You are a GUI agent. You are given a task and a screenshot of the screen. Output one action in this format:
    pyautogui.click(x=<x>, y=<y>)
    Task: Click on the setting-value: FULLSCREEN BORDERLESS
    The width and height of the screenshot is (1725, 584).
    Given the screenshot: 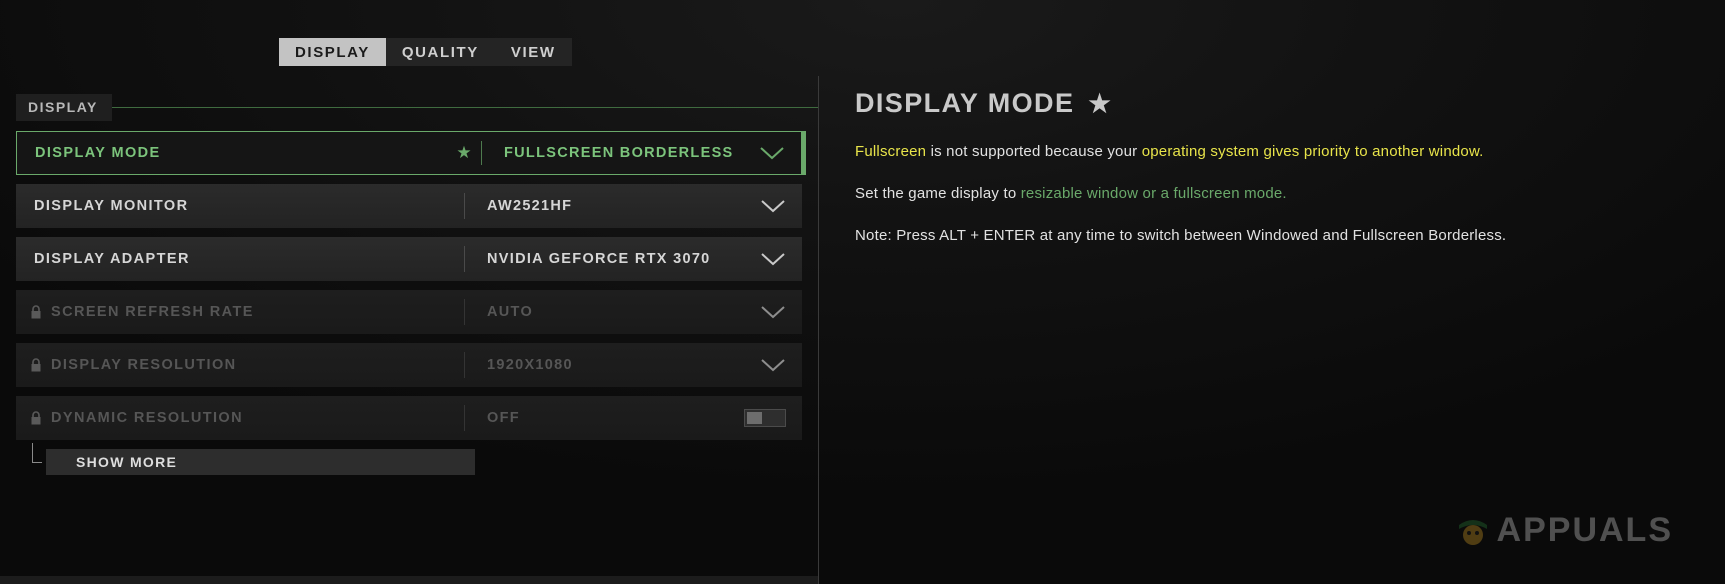 What is the action you would take?
    pyautogui.click(x=619, y=153)
    